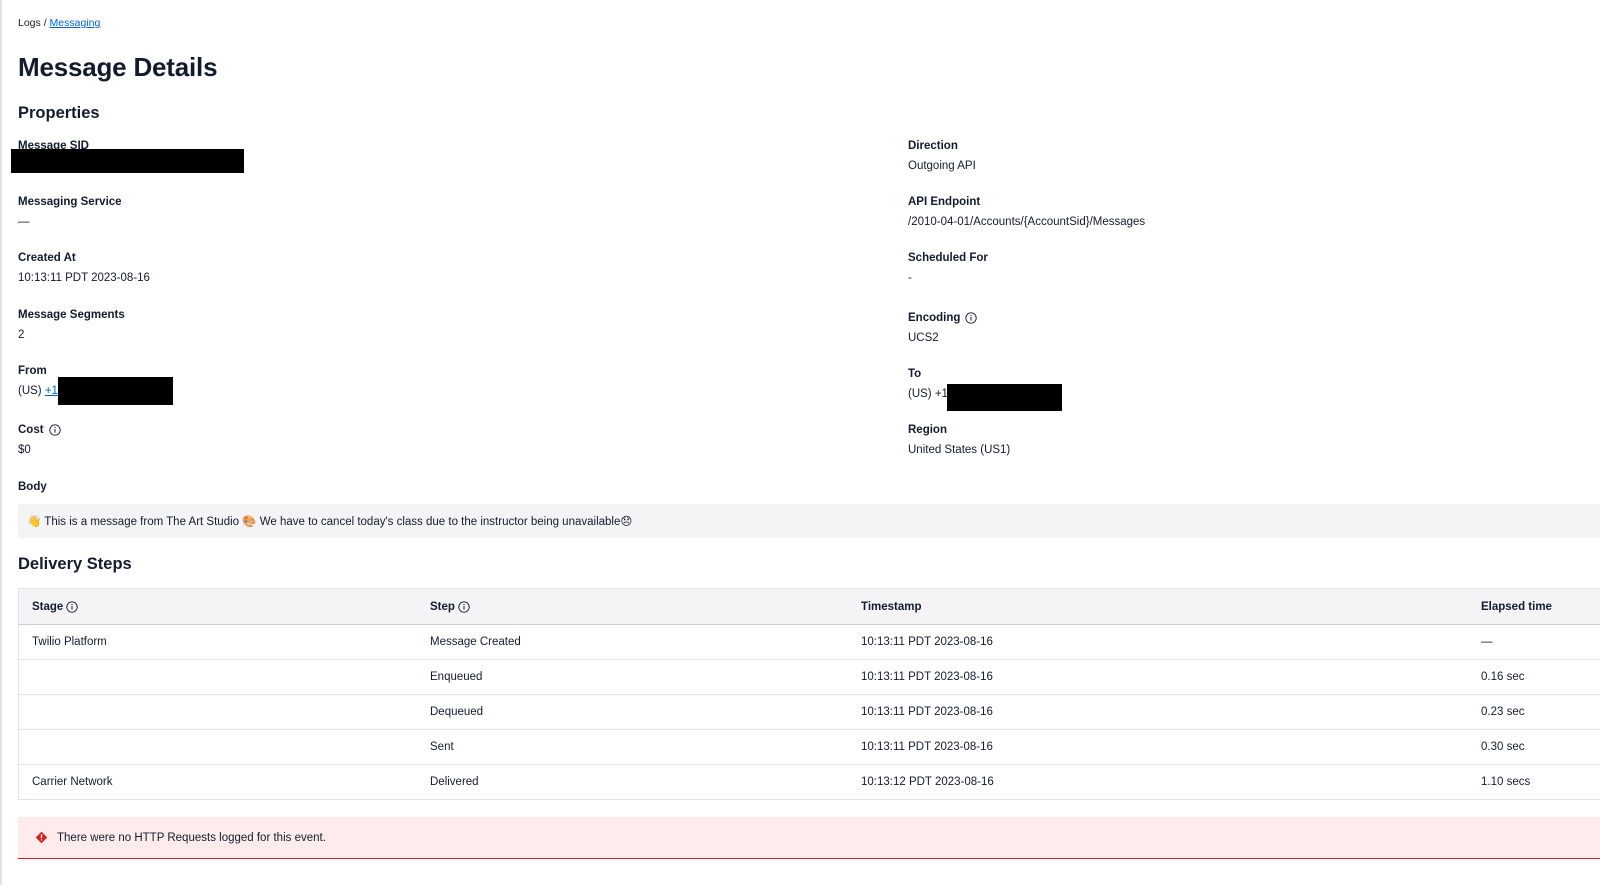  Describe the element at coordinates (809, 607) in the screenshot. I see `table-header: Stage Step Timestamp Elapsed time` at that location.